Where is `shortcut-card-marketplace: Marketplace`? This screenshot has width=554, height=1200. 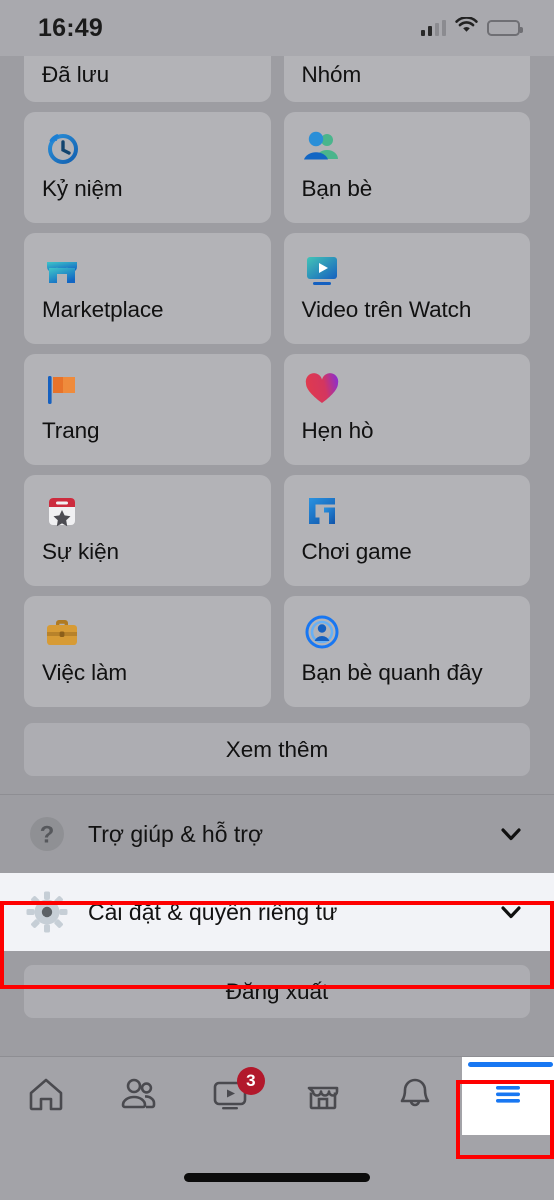 shortcut-card-marketplace: Marketplace is located at coordinates (147, 288).